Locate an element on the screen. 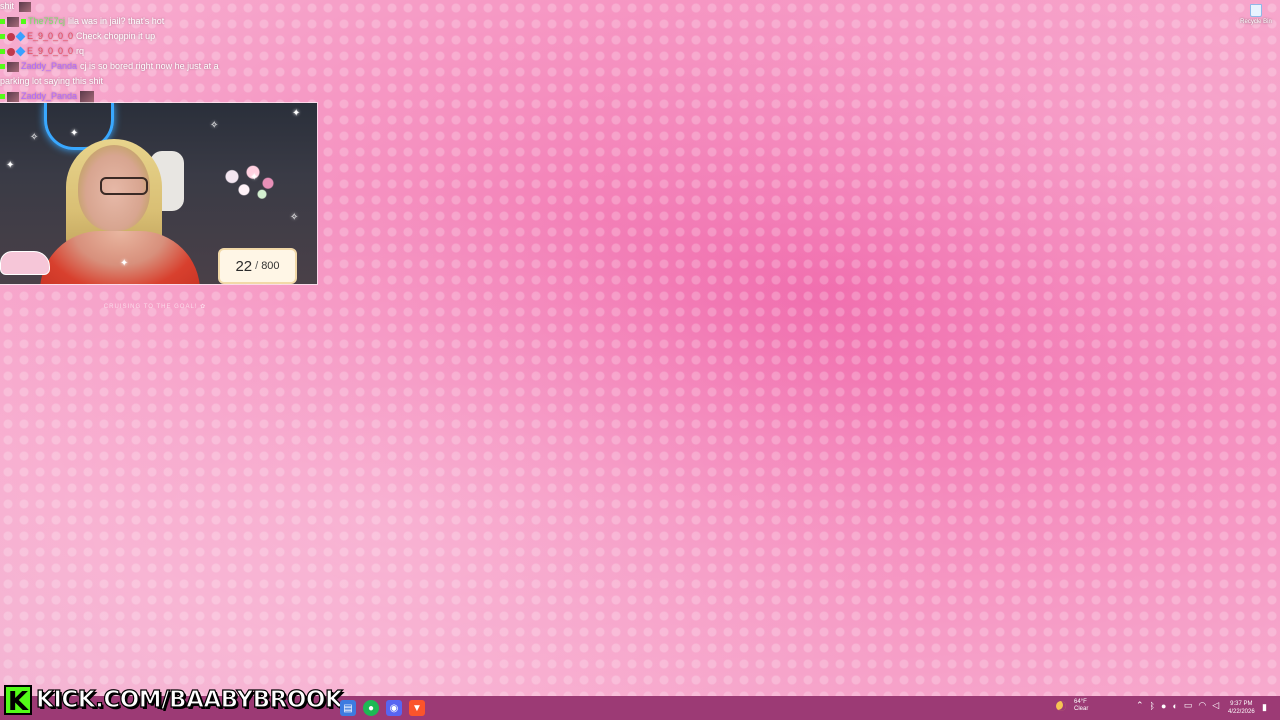  clock: 9:37 PM 4/22/2026 is located at coordinates (1241, 708).